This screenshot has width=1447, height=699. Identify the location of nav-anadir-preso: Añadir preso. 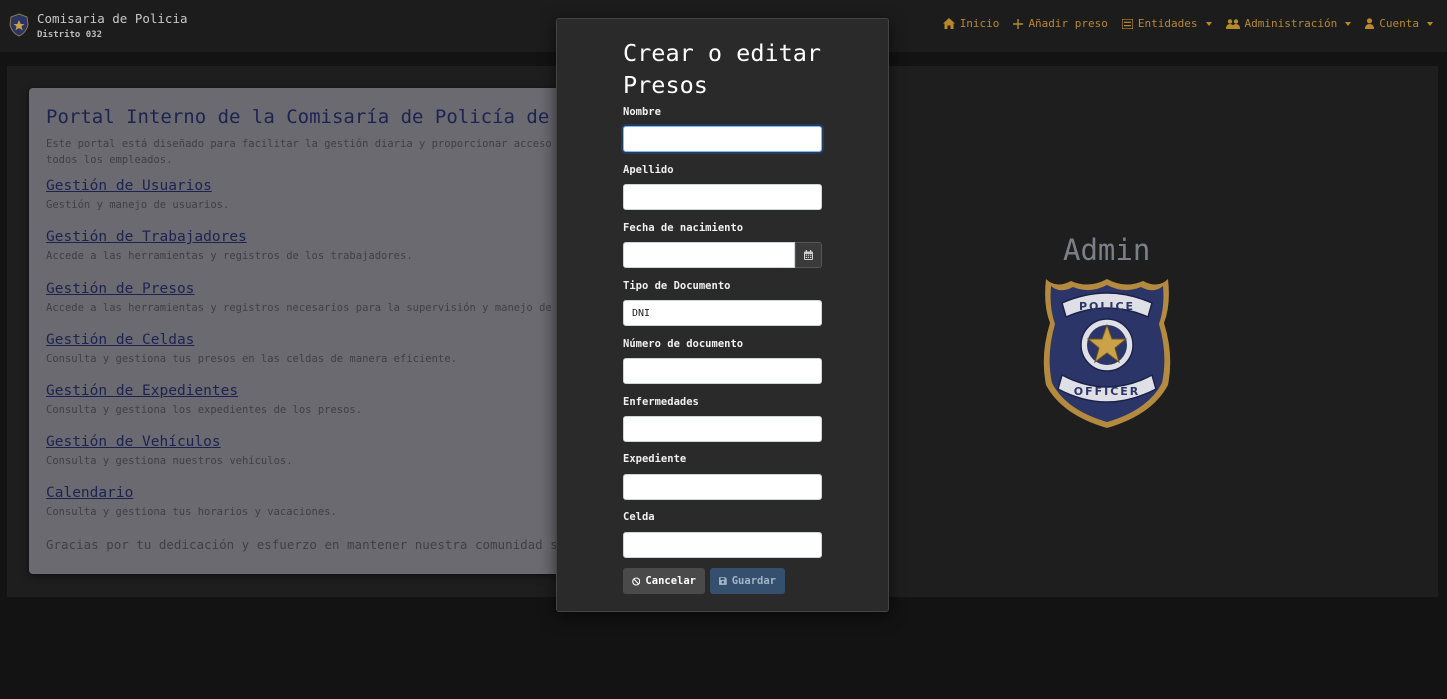
(1060, 23).